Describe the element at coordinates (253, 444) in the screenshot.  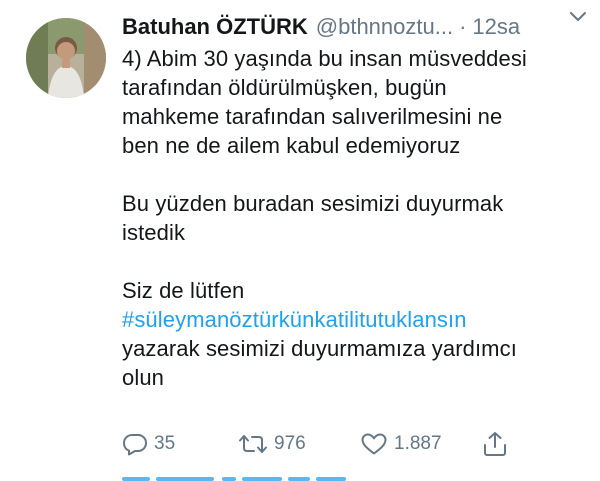
I see `retweet-icon` at that location.